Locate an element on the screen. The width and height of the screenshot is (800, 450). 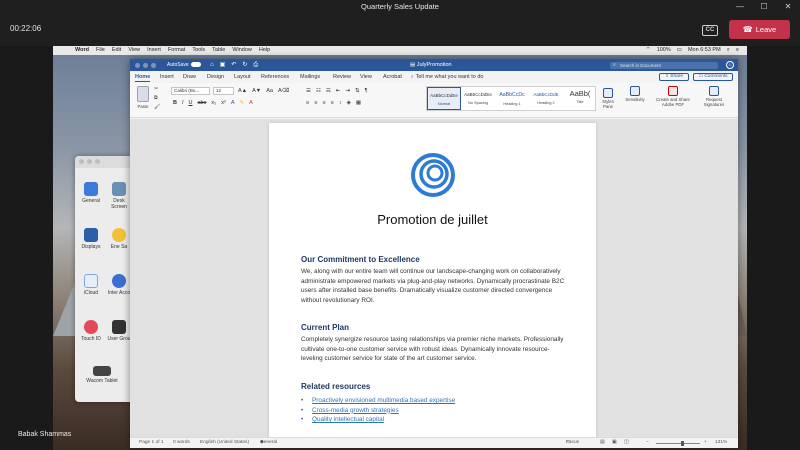
shading-icon: ◈ is located at coordinates (349, 103).